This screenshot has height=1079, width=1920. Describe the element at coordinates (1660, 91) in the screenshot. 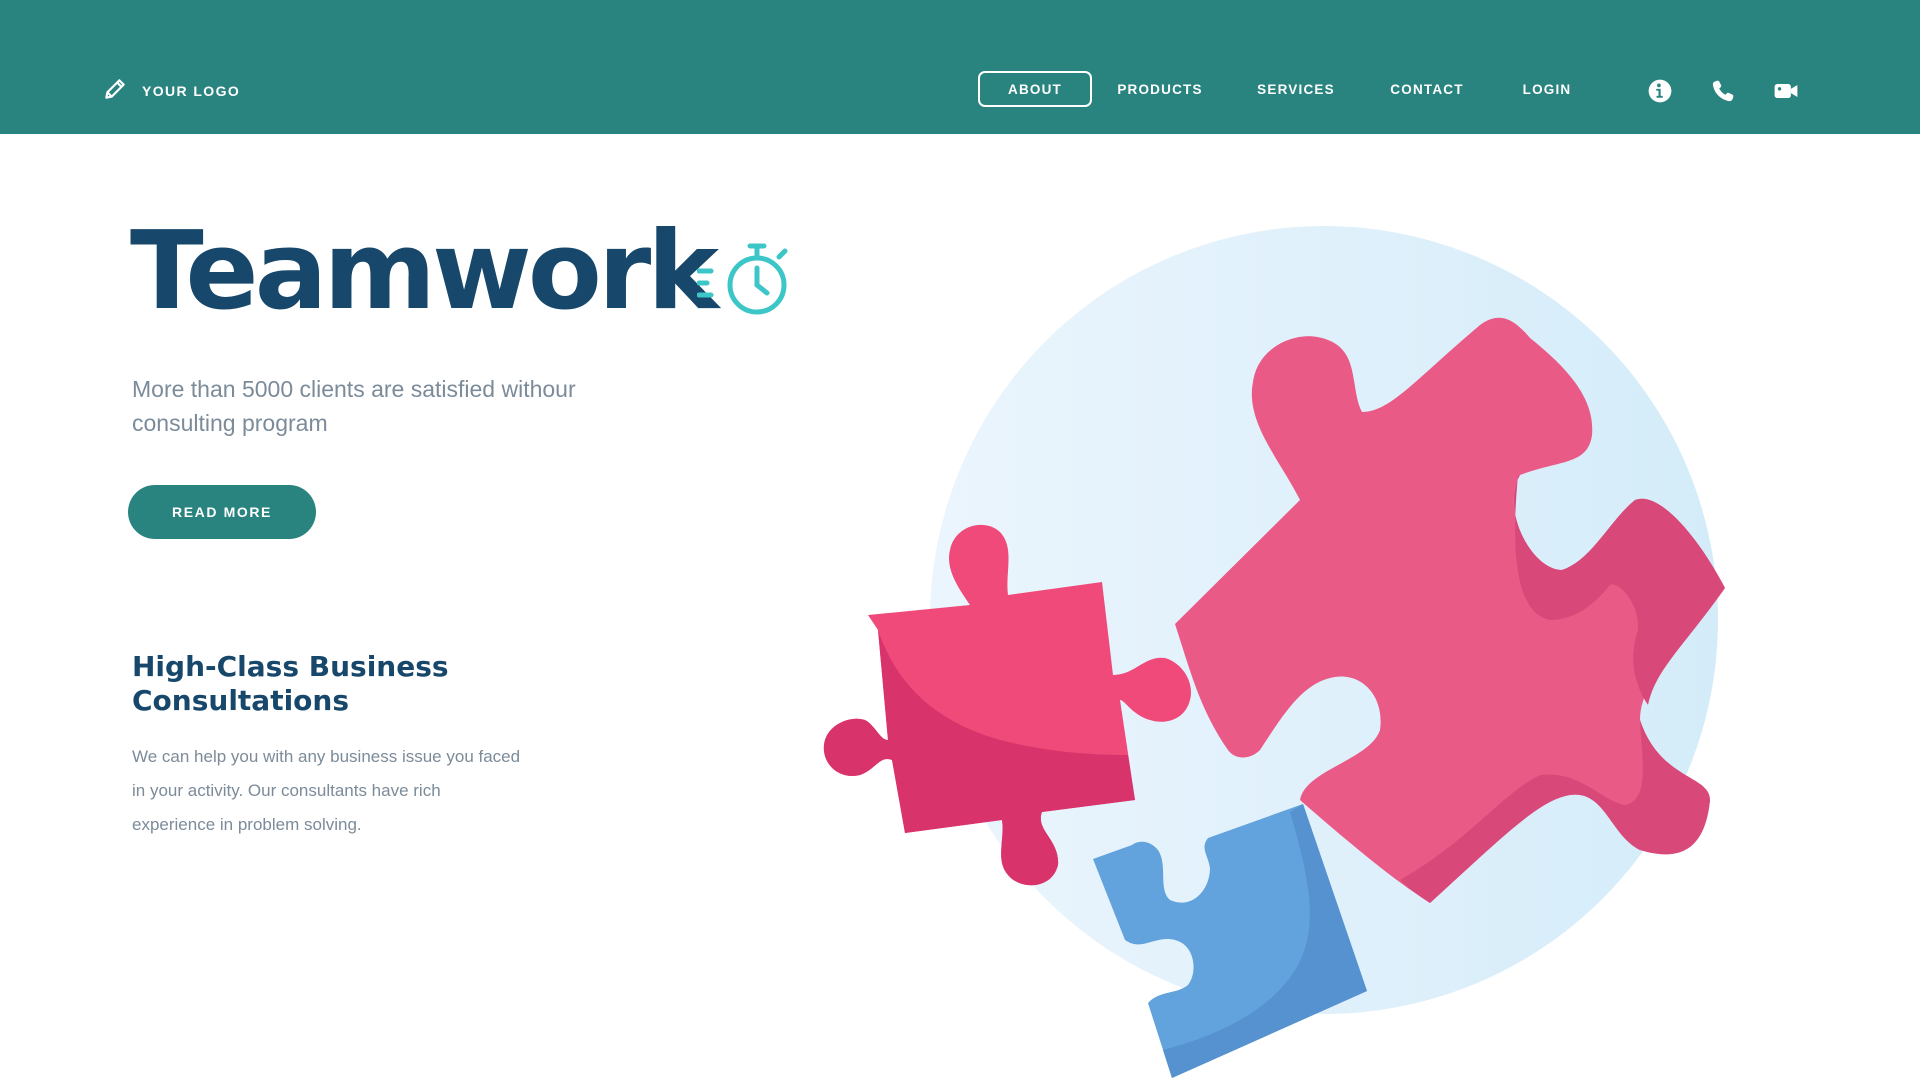

I see `info-icon` at that location.